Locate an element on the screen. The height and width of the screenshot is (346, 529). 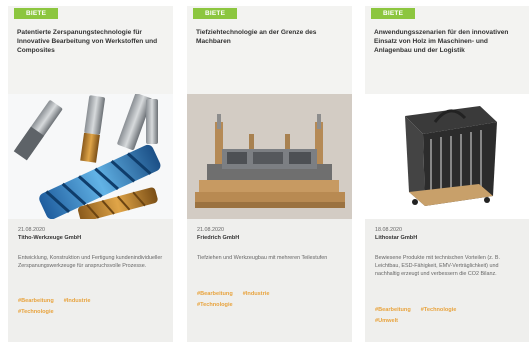
drill-tools-illustration is located at coordinates (90, 156).